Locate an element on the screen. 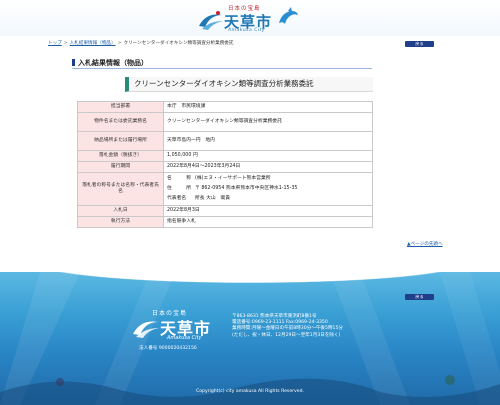  footer-logo: 日本の宝島 天草市 Amakusa City is located at coordinates (175, 328).